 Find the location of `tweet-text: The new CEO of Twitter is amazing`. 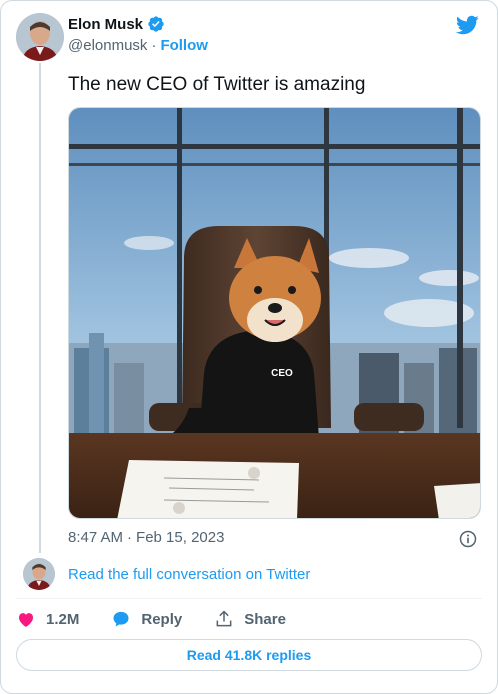

tweet-text: The new CEO of Twitter is amazing is located at coordinates (217, 84).